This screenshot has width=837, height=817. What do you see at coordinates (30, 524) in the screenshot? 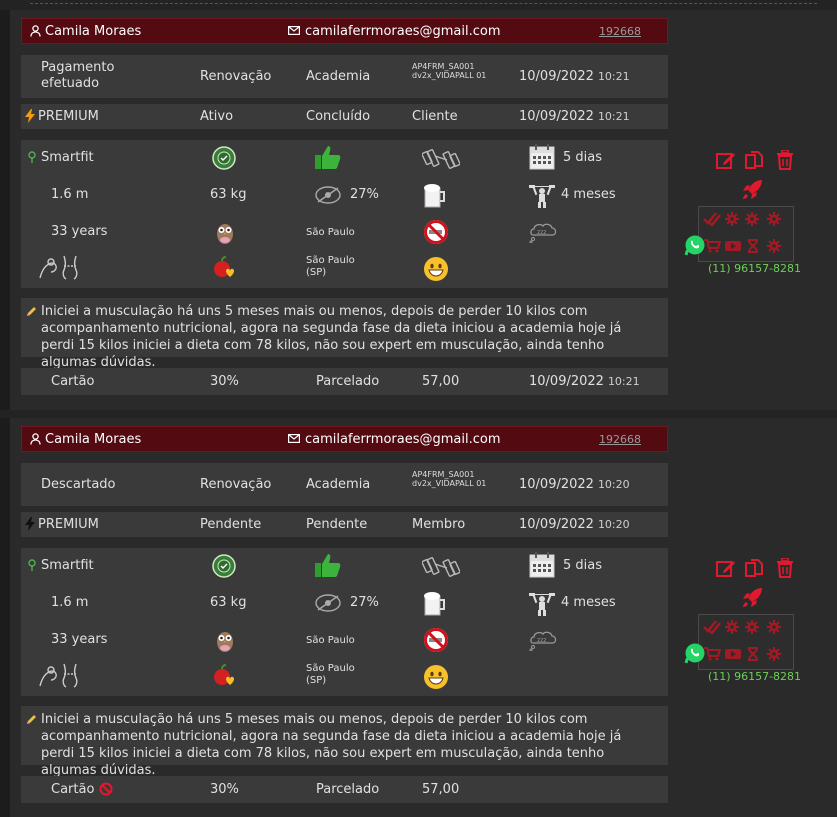
I see `lightning-icon` at bounding box center [30, 524].